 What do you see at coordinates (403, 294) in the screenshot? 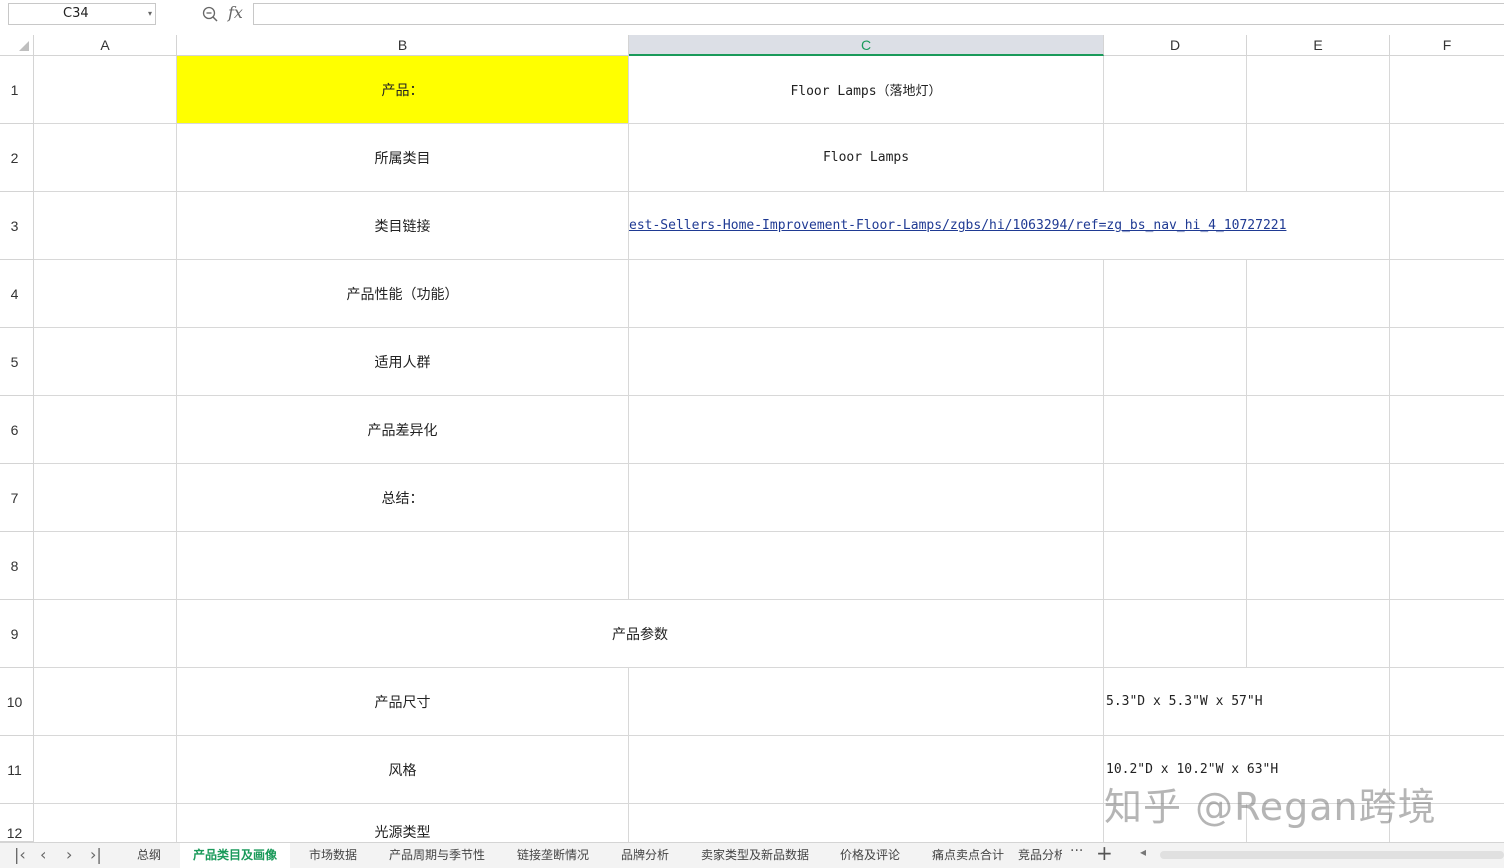
I see `cell-b4: 产品性能（功能）` at bounding box center [403, 294].